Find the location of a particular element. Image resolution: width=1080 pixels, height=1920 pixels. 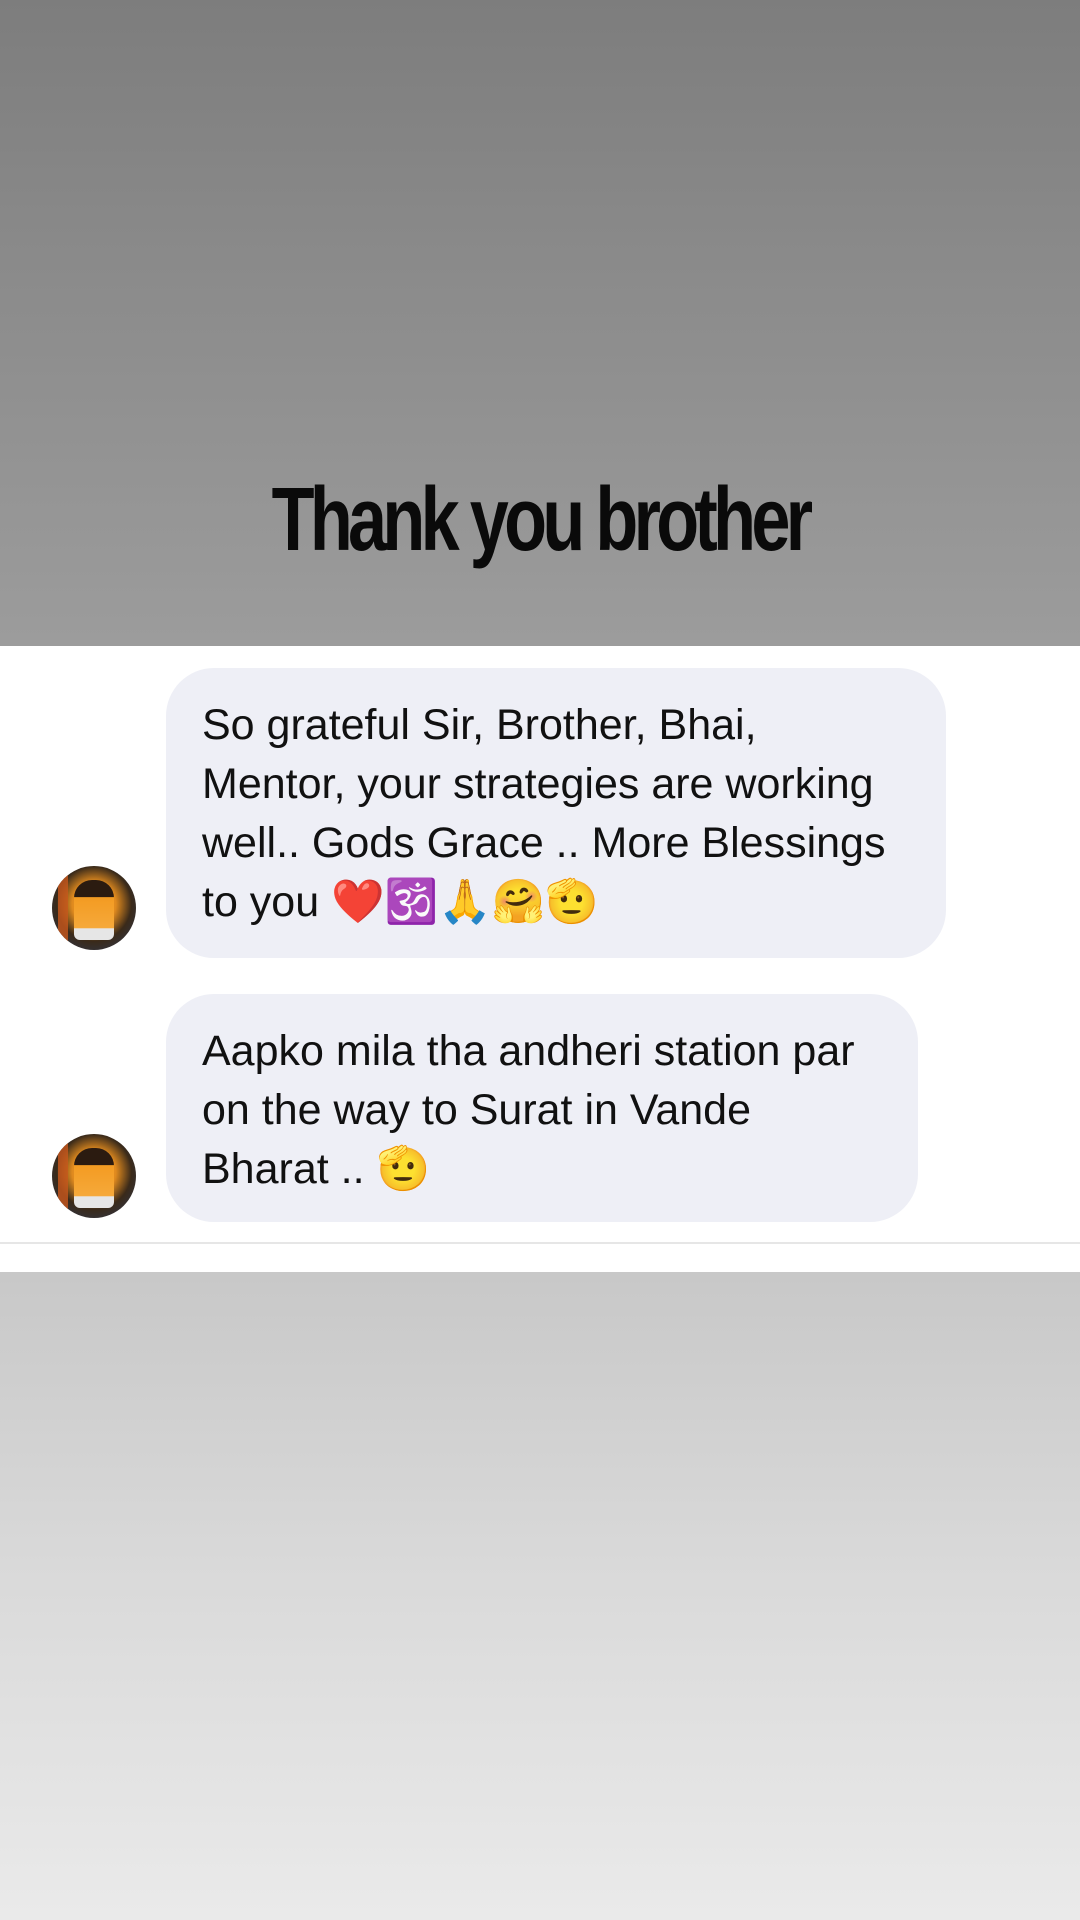

message-emojis: 🫡 is located at coordinates (403, 1169).